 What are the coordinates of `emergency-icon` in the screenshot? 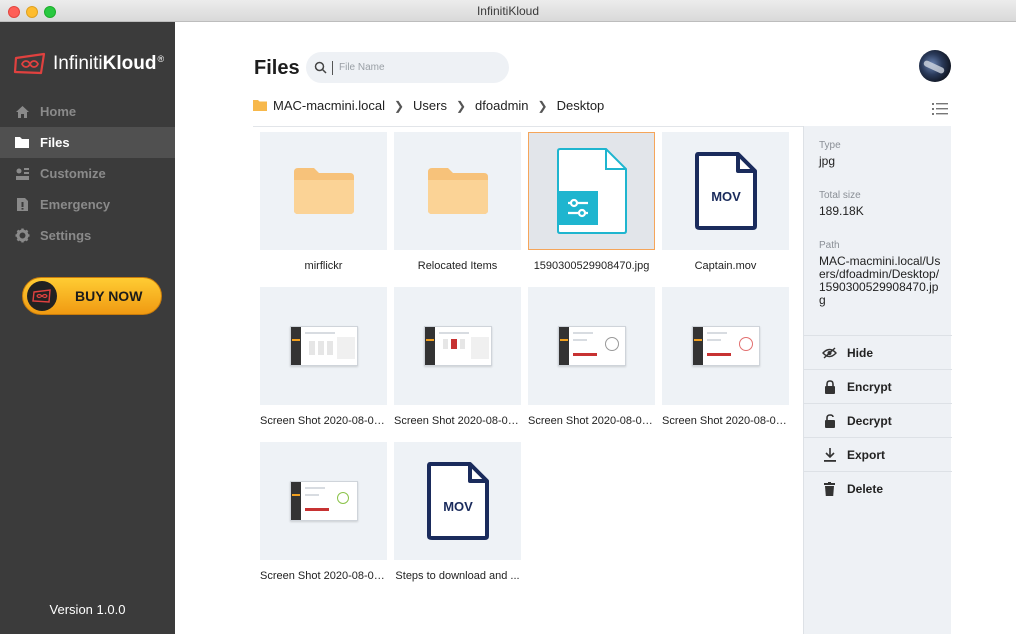 It's located at (22, 205).